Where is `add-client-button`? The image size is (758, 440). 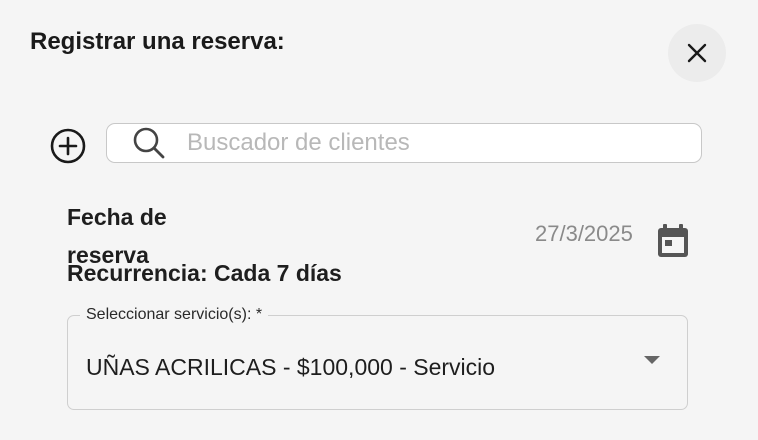 add-client-button is located at coordinates (68, 146).